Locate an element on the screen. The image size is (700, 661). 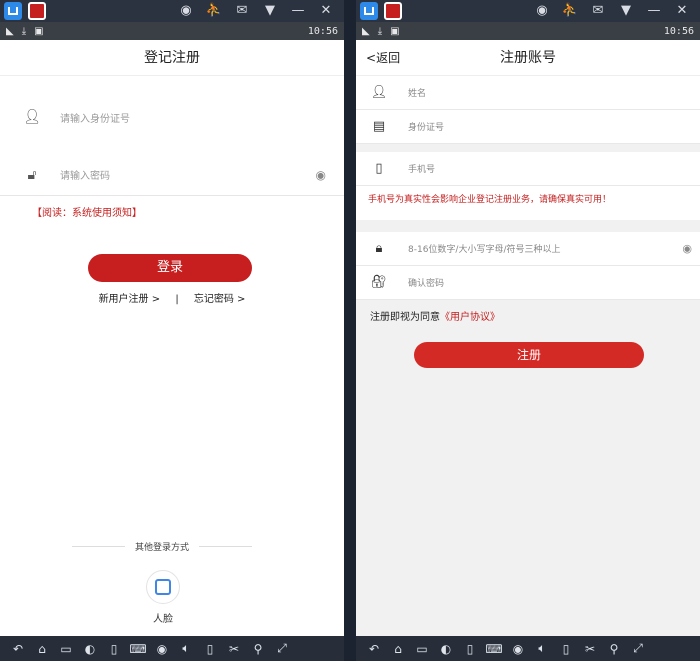
phone-field: ▯ 手机号 is located at coordinates (528, 169).